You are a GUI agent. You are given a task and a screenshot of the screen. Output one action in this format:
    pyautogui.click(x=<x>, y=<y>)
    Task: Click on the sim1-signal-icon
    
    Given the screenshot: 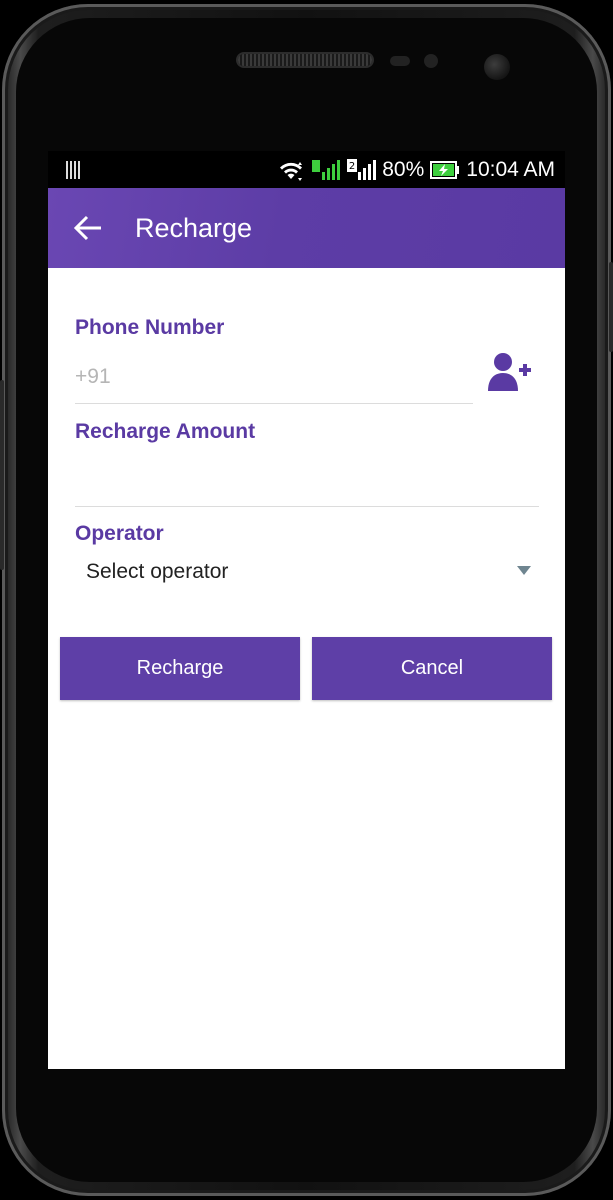 What is the action you would take?
    pyautogui.click(x=326, y=169)
    